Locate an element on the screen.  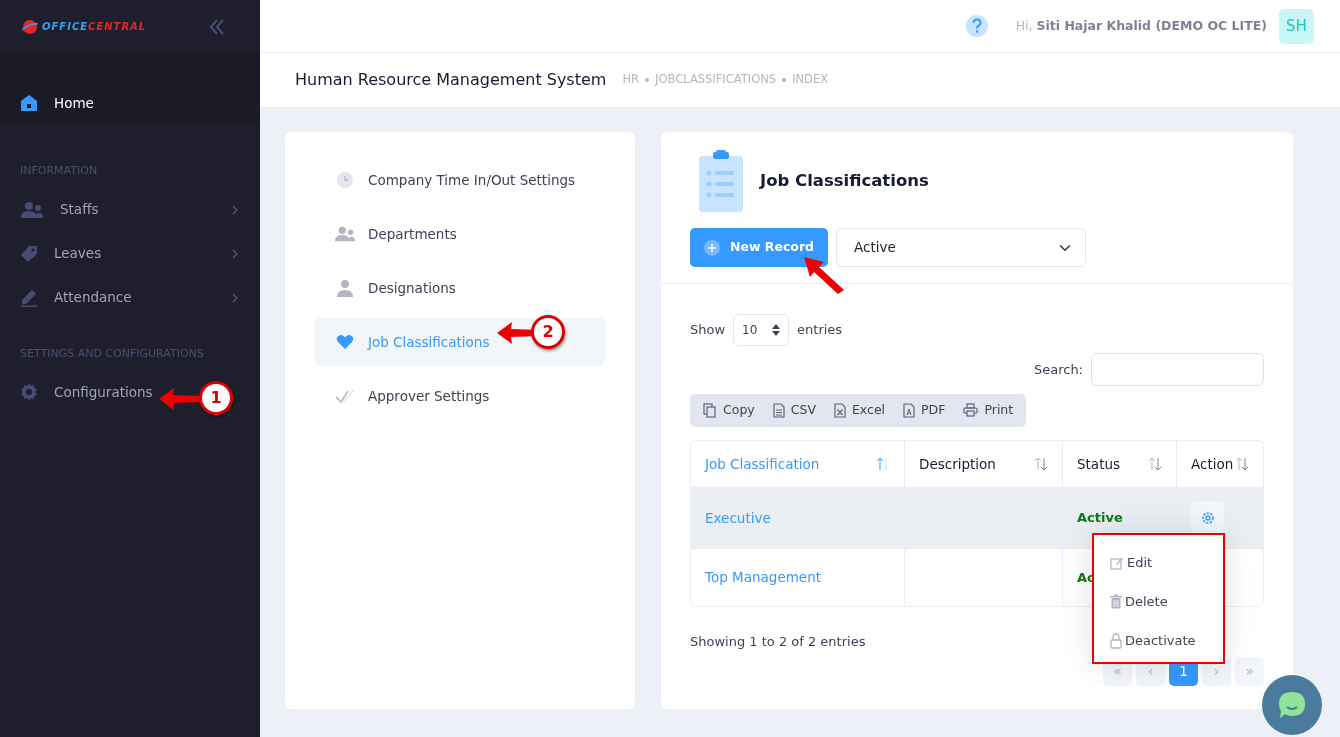
menu-option: Deactivate is located at coordinates (1158, 640).